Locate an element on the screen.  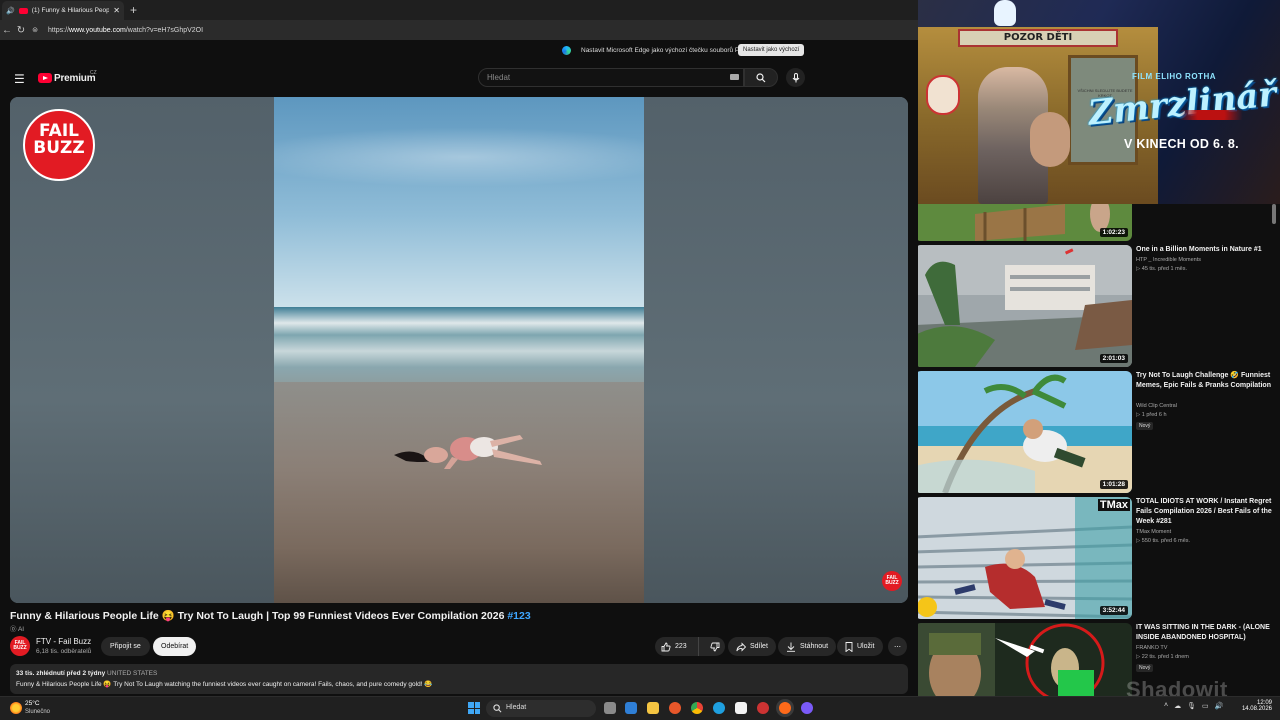
join-button: Připojit se is located at coordinates (125, 646).